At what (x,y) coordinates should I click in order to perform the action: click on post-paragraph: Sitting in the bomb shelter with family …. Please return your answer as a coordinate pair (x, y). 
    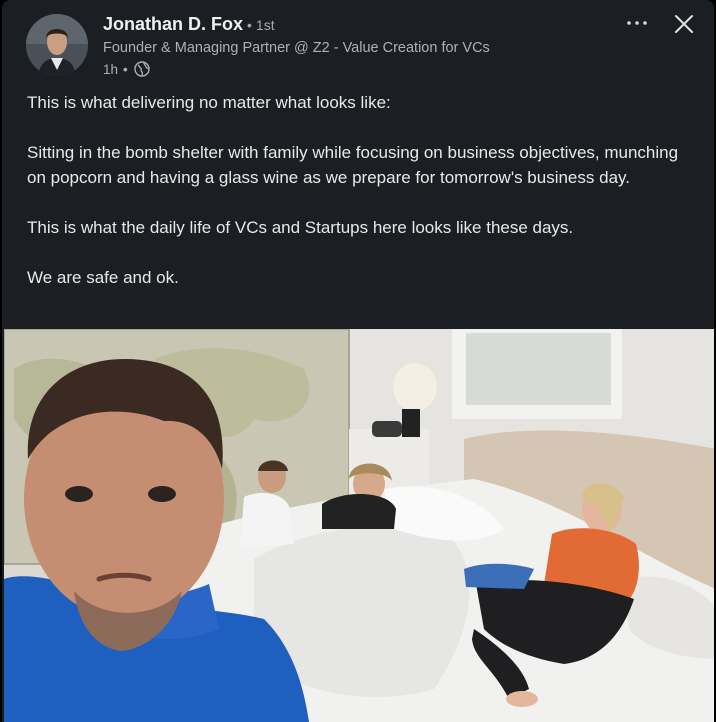
    Looking at the image, I should click on (353, 165).